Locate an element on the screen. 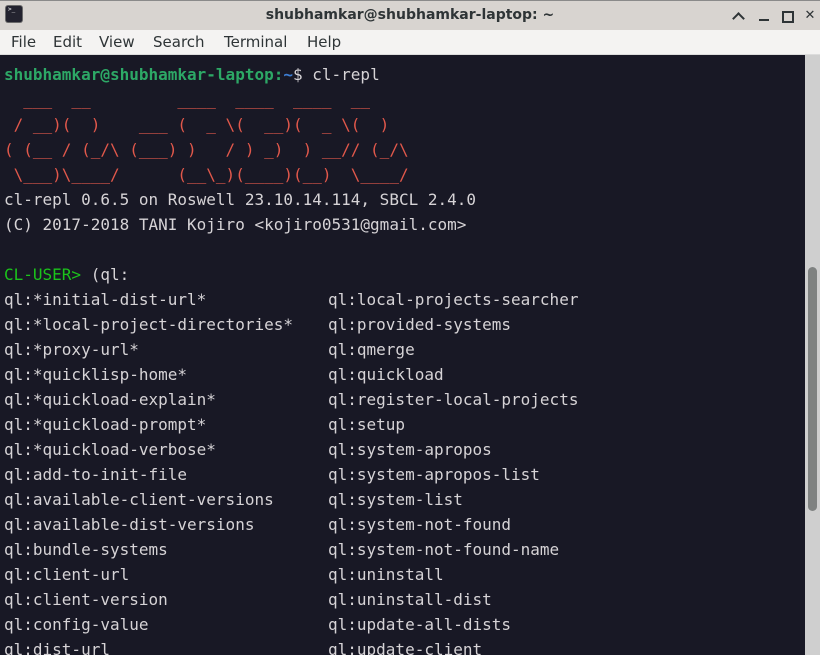  completion-row: ql:client-url ql:uninstall is located at coordinates (399, 574).